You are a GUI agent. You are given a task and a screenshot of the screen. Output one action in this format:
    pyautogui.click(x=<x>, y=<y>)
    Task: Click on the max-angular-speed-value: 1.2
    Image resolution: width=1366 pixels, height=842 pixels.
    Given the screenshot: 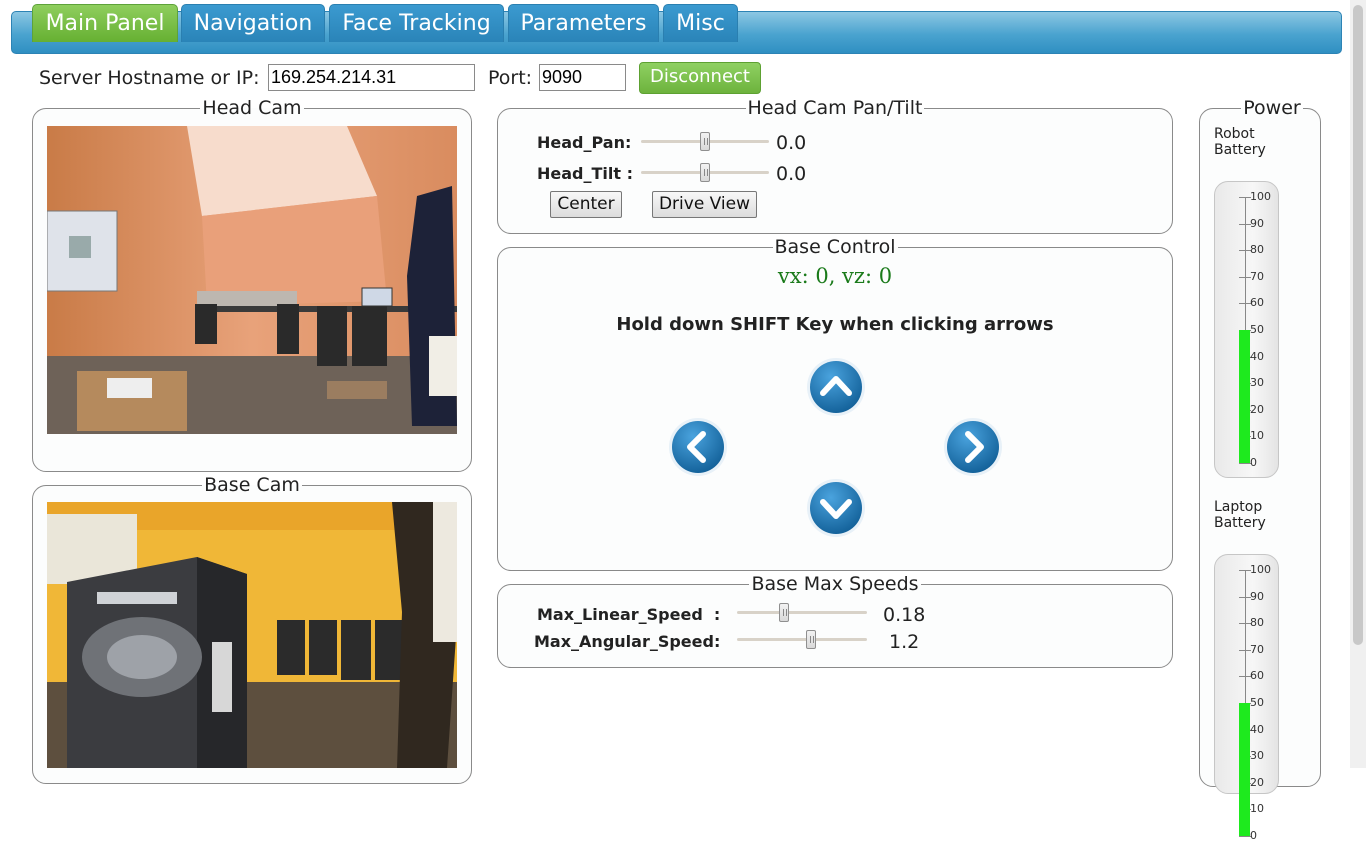 What is the action you would take?
    pyautogui.click(x=904, y=642)
    